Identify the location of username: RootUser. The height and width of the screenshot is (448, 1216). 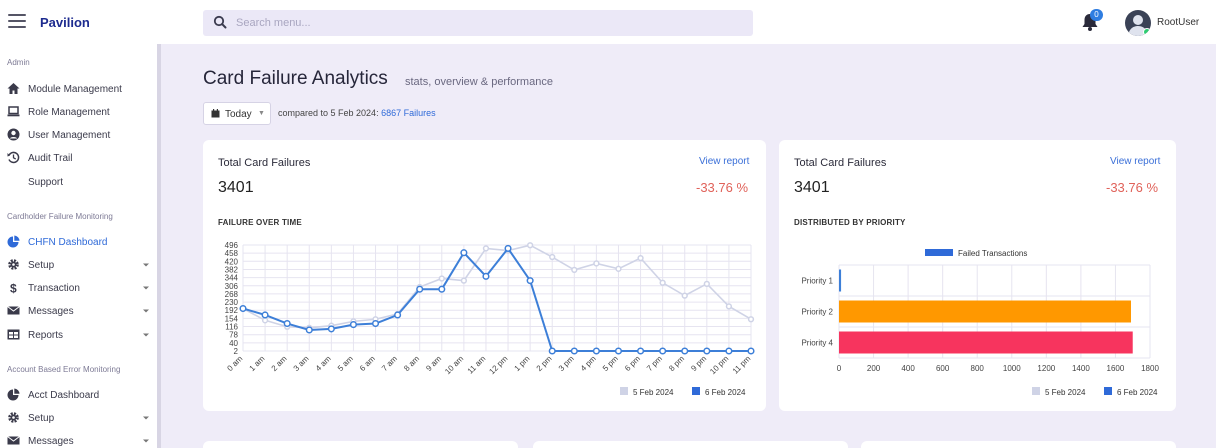
(1178, 22).